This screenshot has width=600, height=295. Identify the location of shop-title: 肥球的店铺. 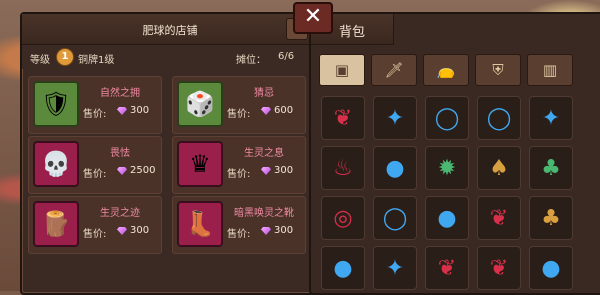
(170, 30).